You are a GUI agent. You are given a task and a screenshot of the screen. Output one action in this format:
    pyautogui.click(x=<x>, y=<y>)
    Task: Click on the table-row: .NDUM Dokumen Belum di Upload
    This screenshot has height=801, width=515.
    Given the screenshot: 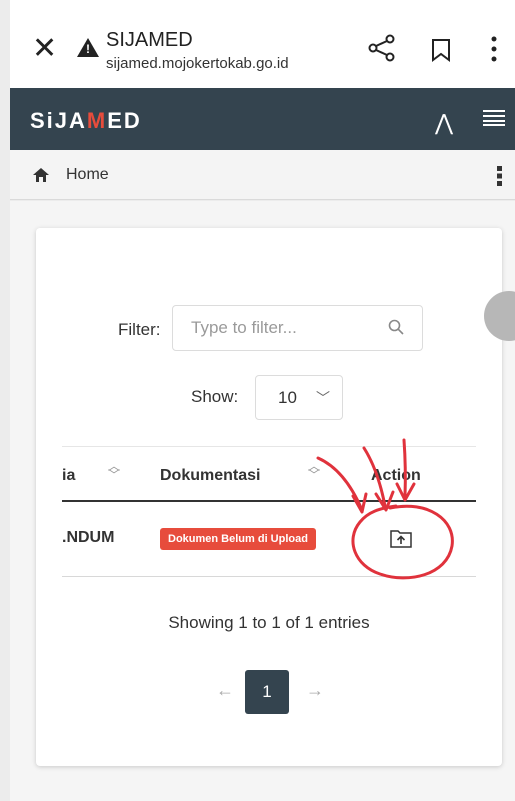 What is the action you would take?
    pyautogui.click(x=269, y=539)
    